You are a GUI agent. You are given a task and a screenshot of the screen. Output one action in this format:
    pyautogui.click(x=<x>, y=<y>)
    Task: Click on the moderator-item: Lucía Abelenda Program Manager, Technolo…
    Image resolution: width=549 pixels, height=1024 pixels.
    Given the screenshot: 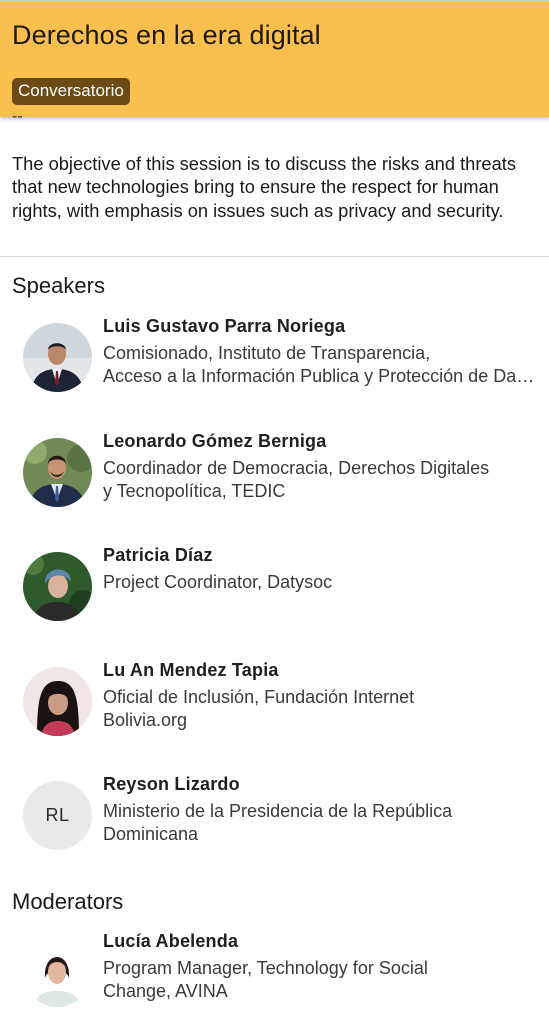 What is the action you would take?
    pyautogui.click(x=274, y=976)
    